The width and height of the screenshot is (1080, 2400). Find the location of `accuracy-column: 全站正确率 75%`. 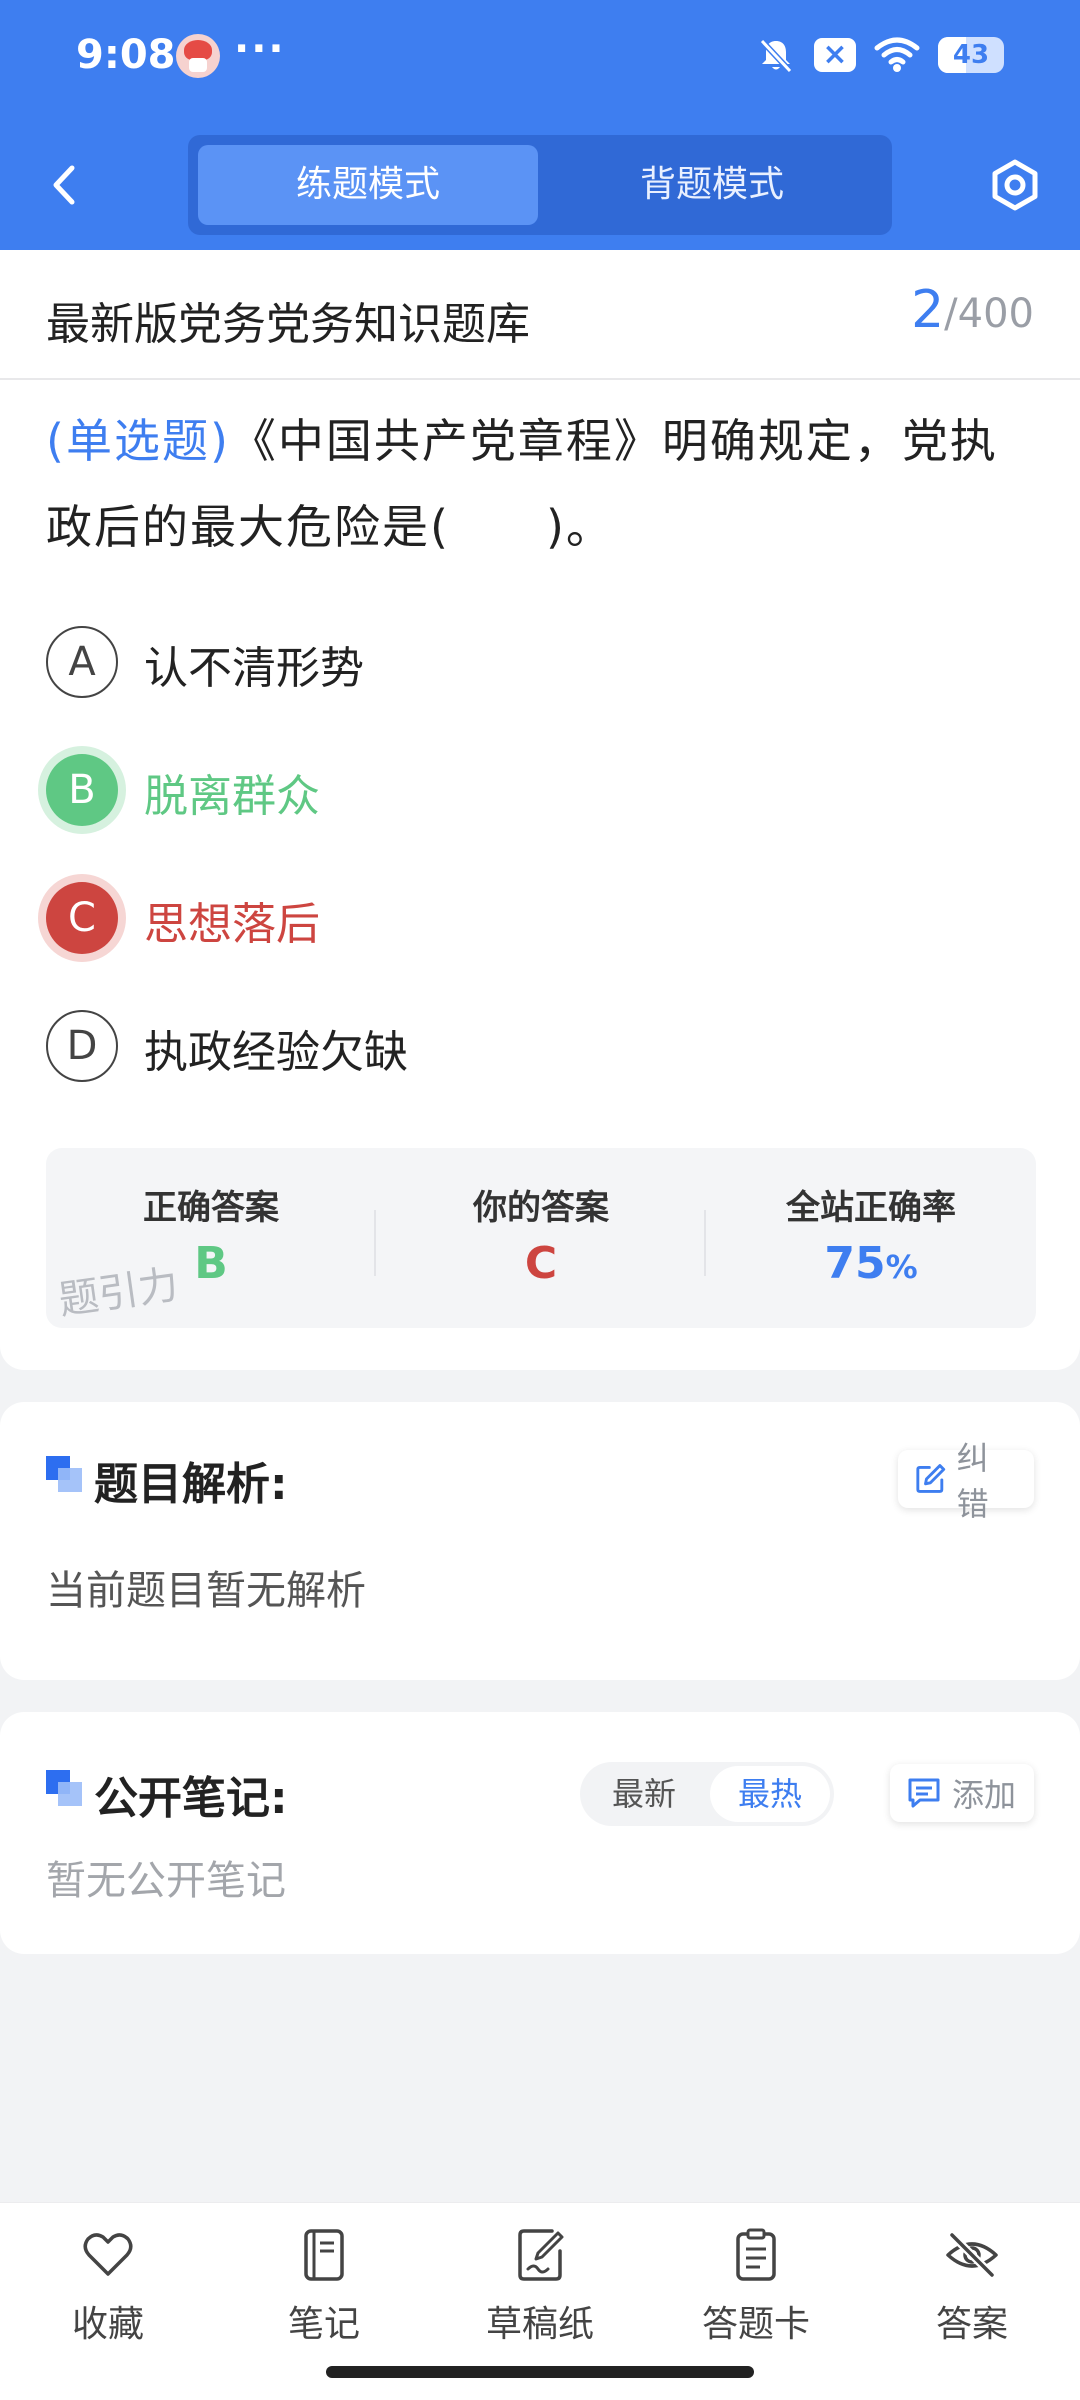

accuracy-column: 全站正确率 75% is located at coordinates (871, 1238).